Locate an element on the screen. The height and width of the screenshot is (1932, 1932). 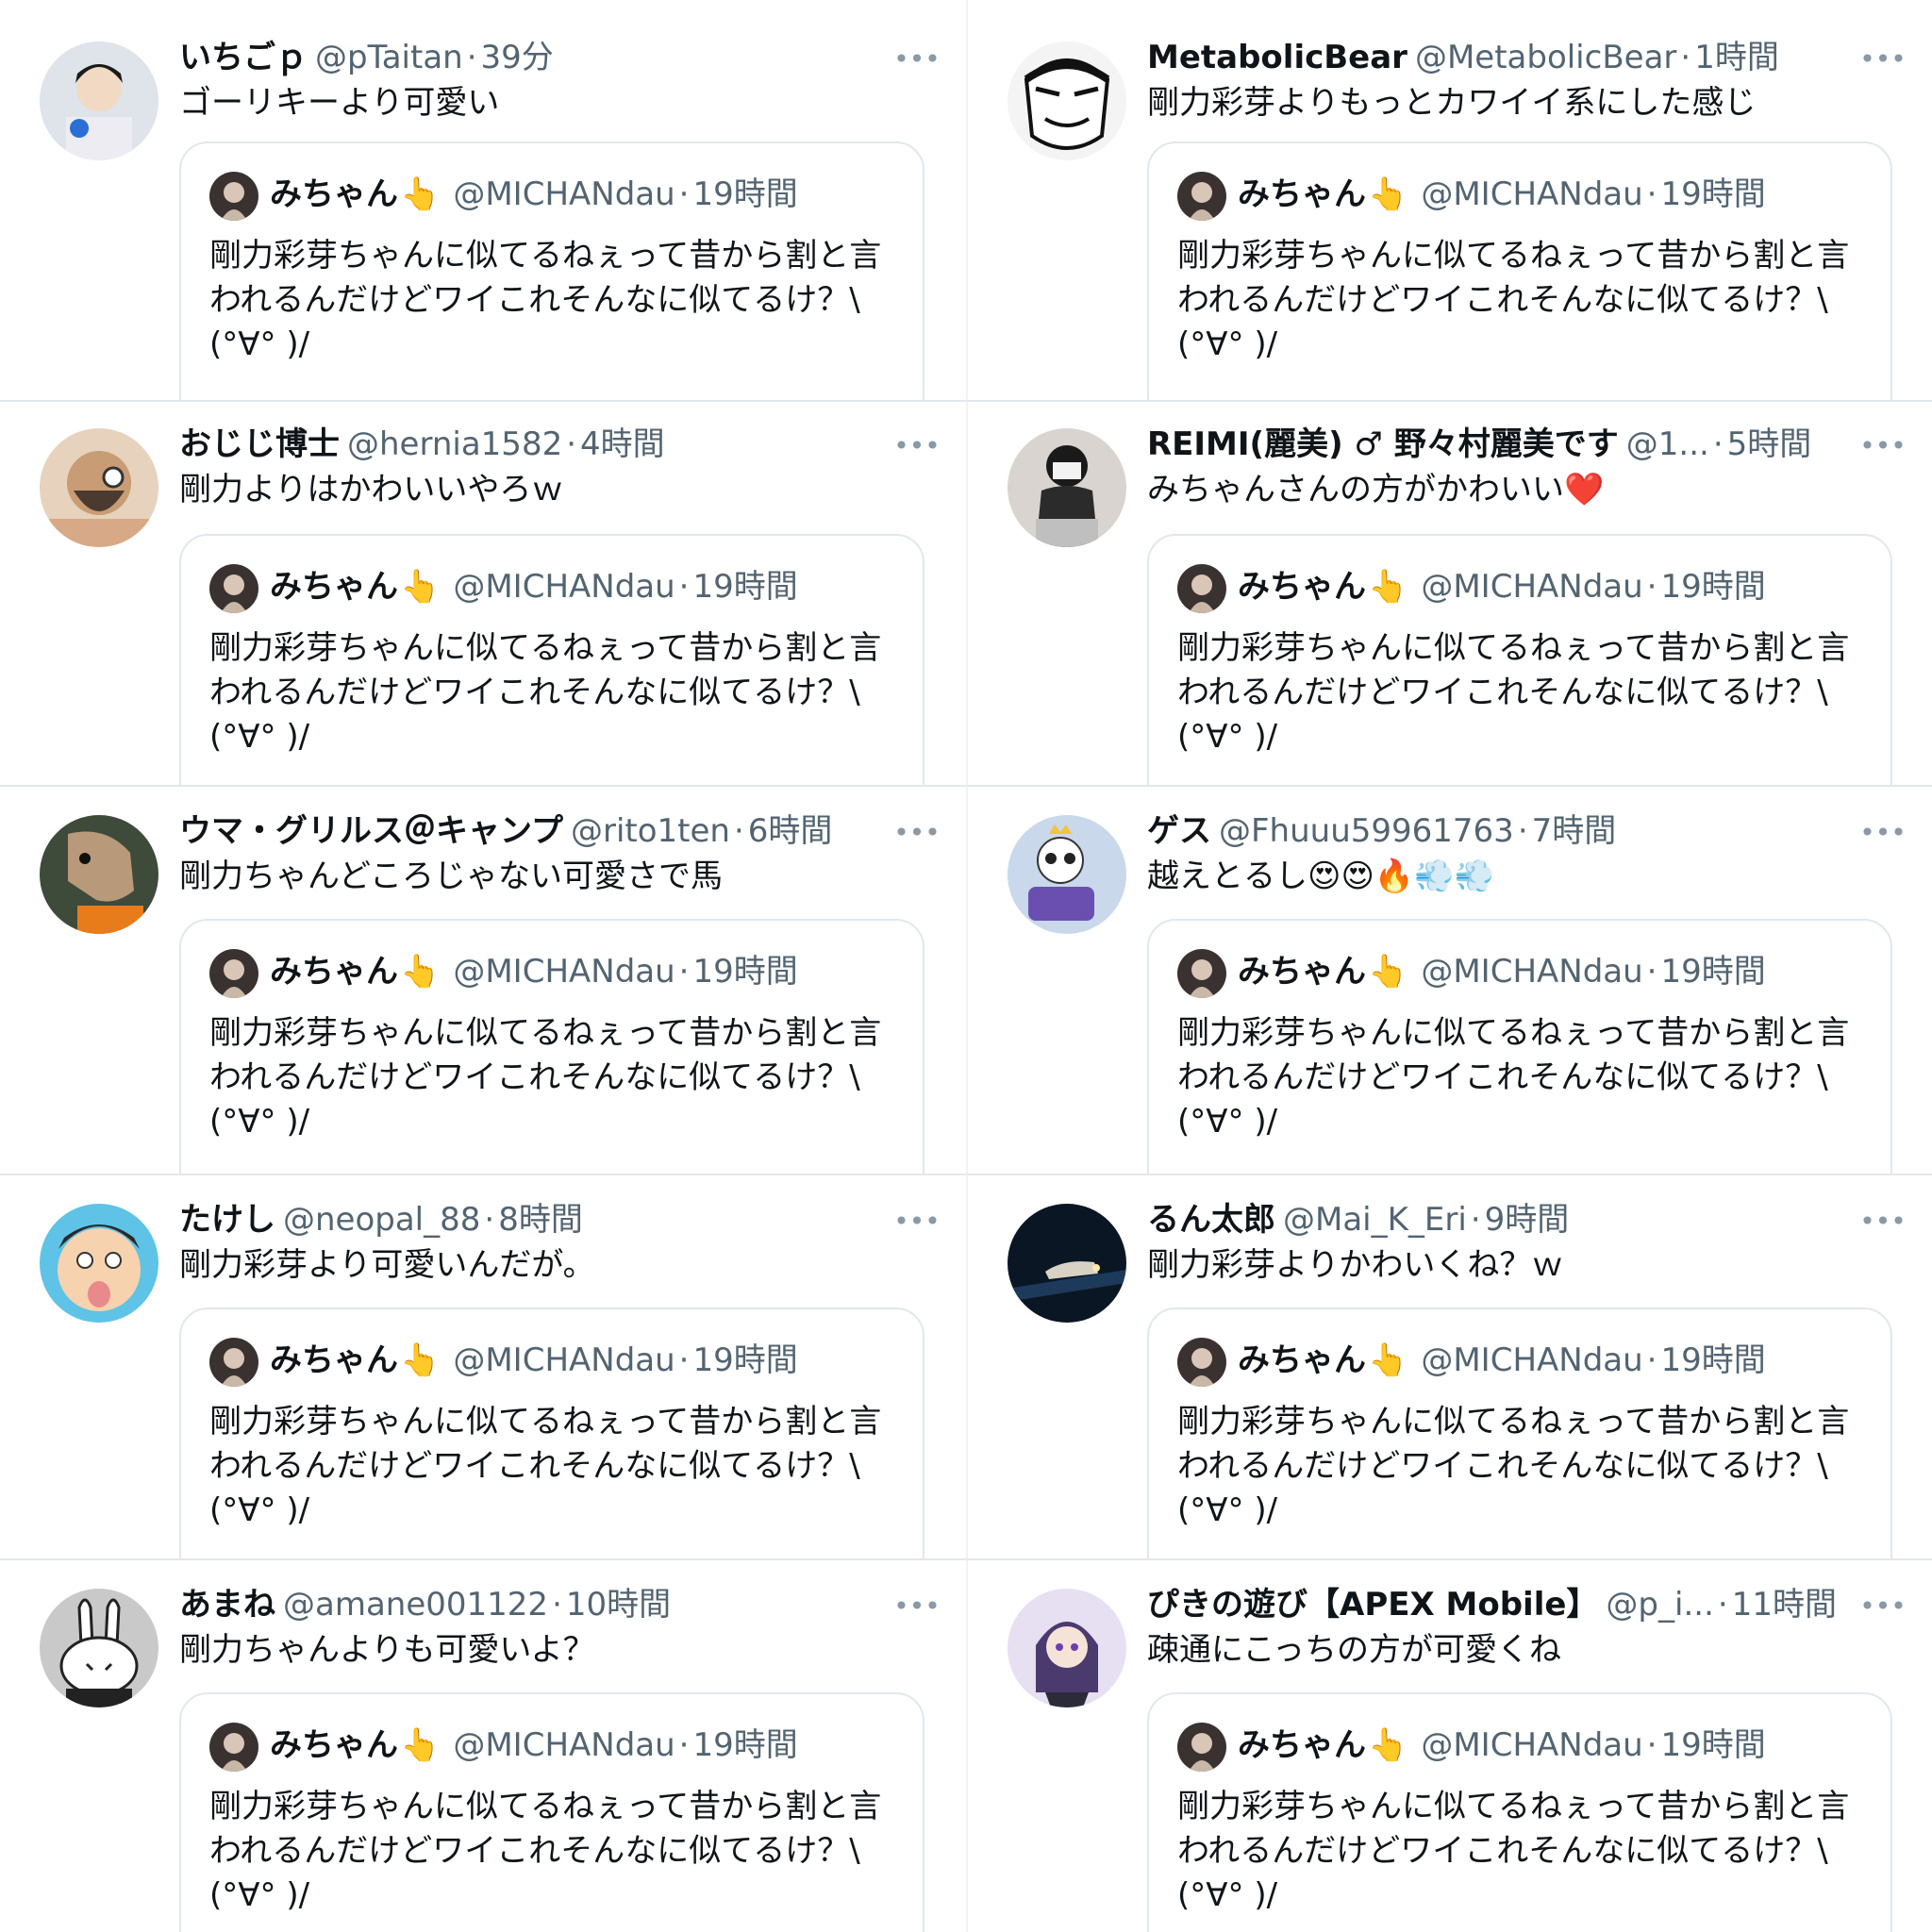
display-name: おじじ博士 is located at coordinates (260, 444).